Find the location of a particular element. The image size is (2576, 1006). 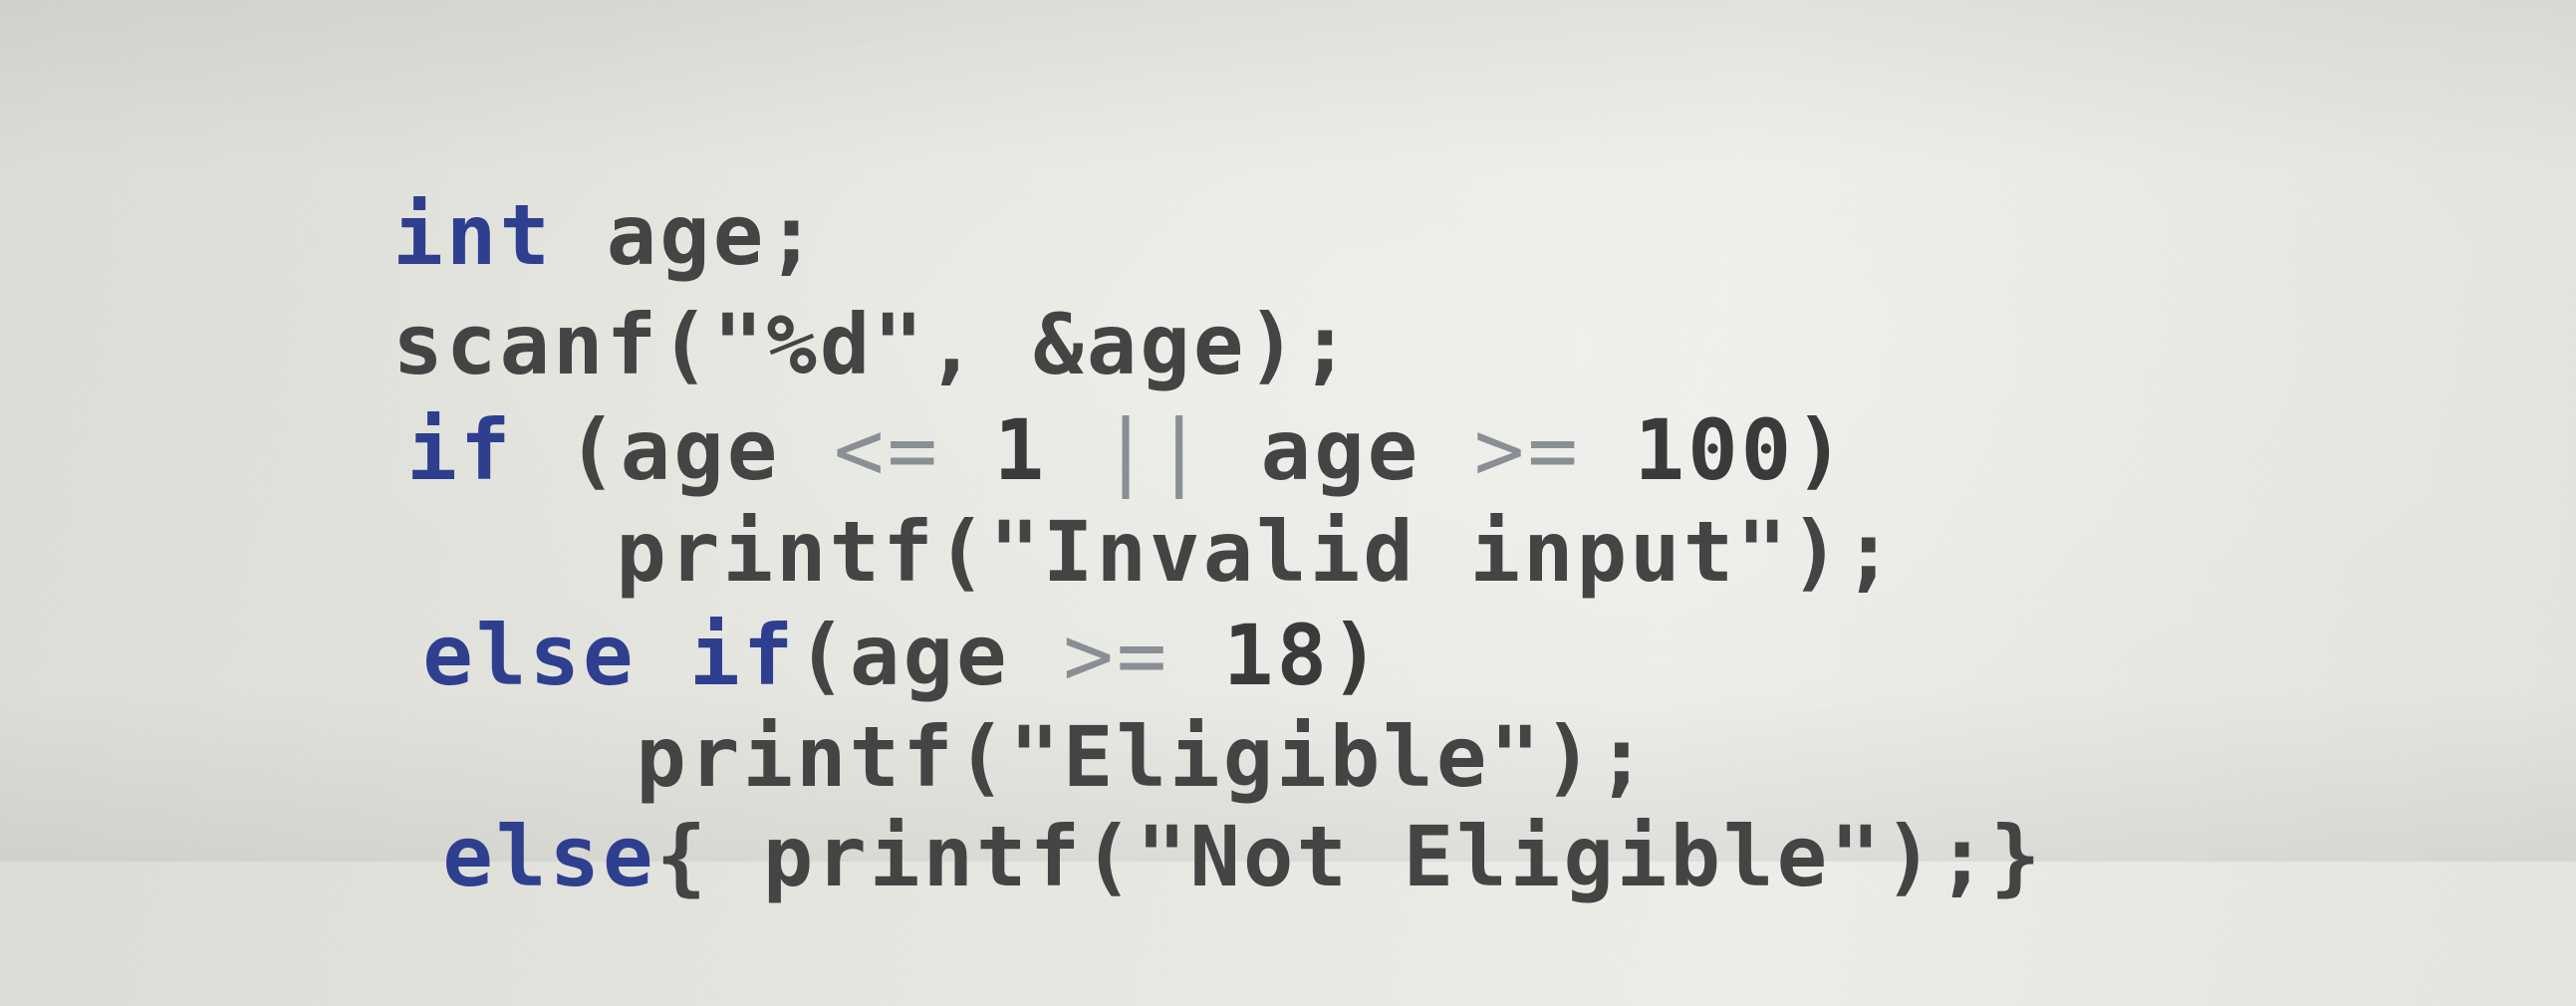

keyword-else: else is located at coordinates (549, 856).